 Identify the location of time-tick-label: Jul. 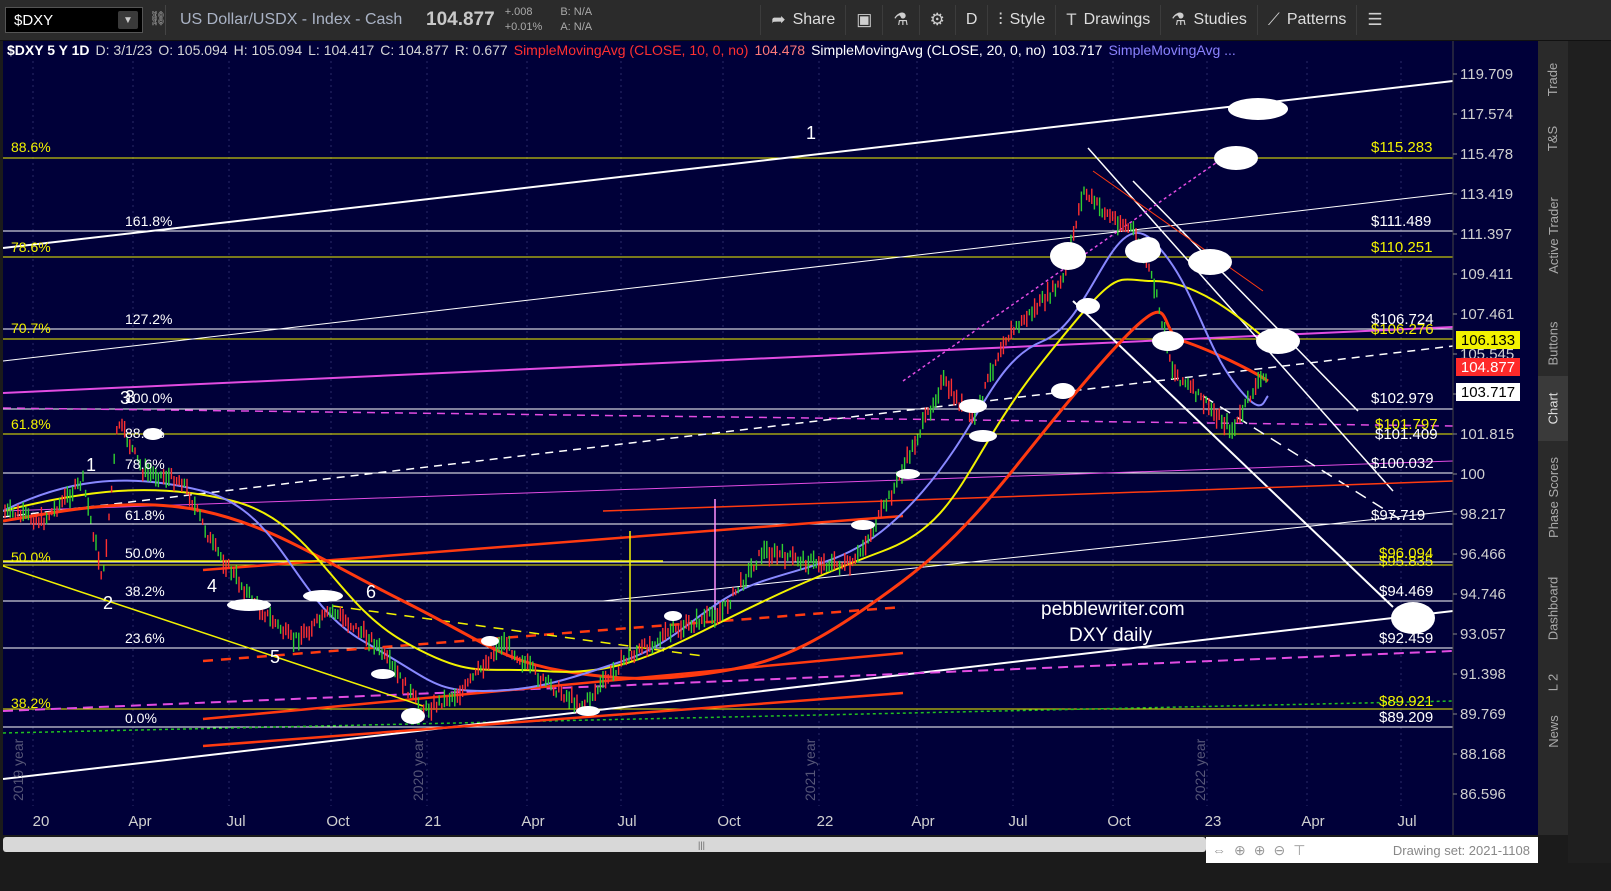
(626, 821).